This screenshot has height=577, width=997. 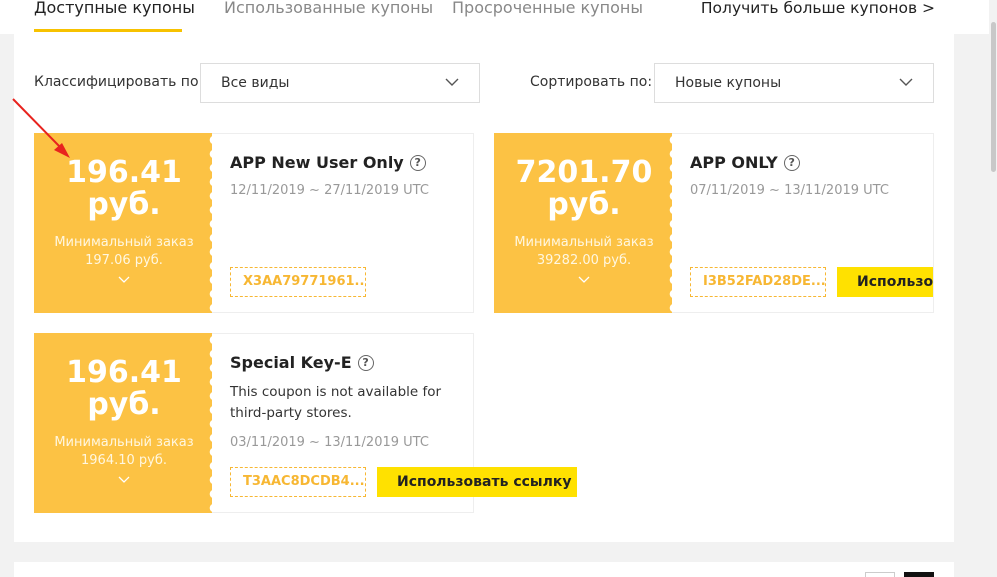 What do you see at coordinates (114, 16) in the screenshot?
I see `tab-available-coupons: Доступные купоны` at bounding box center [114, 16].